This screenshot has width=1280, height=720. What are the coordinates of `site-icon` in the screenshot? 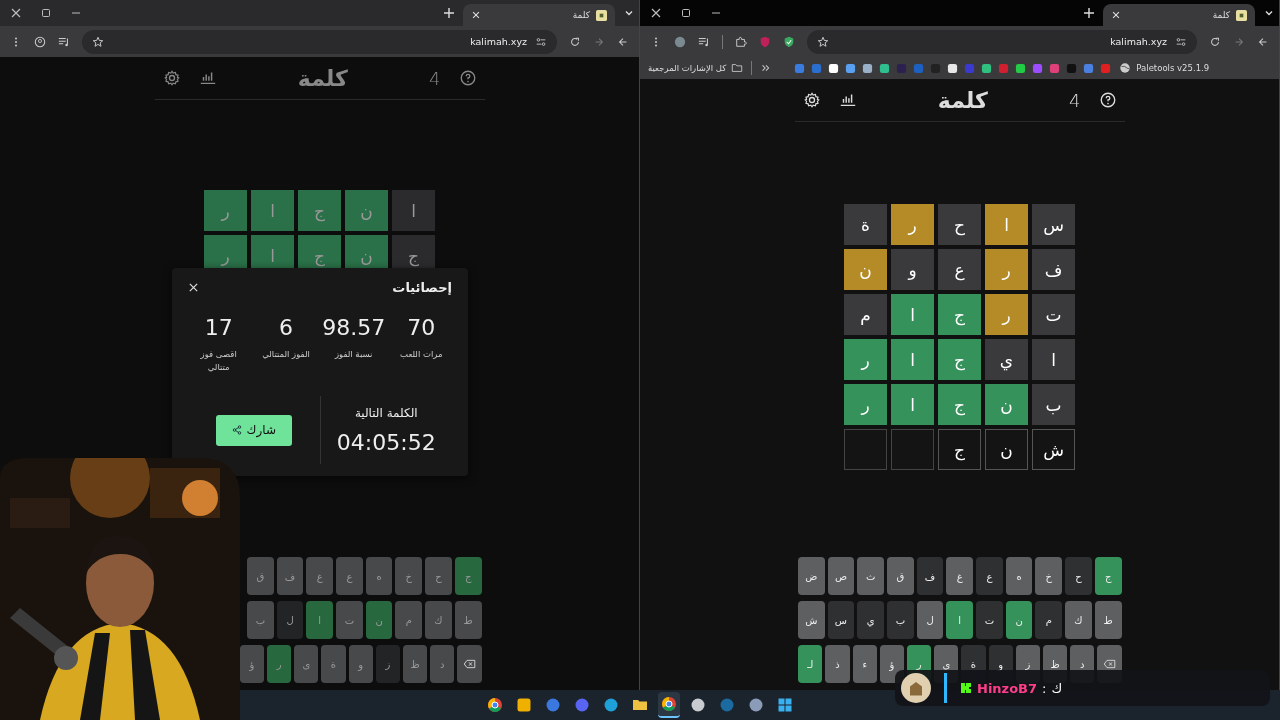 It's located at (601, 15).